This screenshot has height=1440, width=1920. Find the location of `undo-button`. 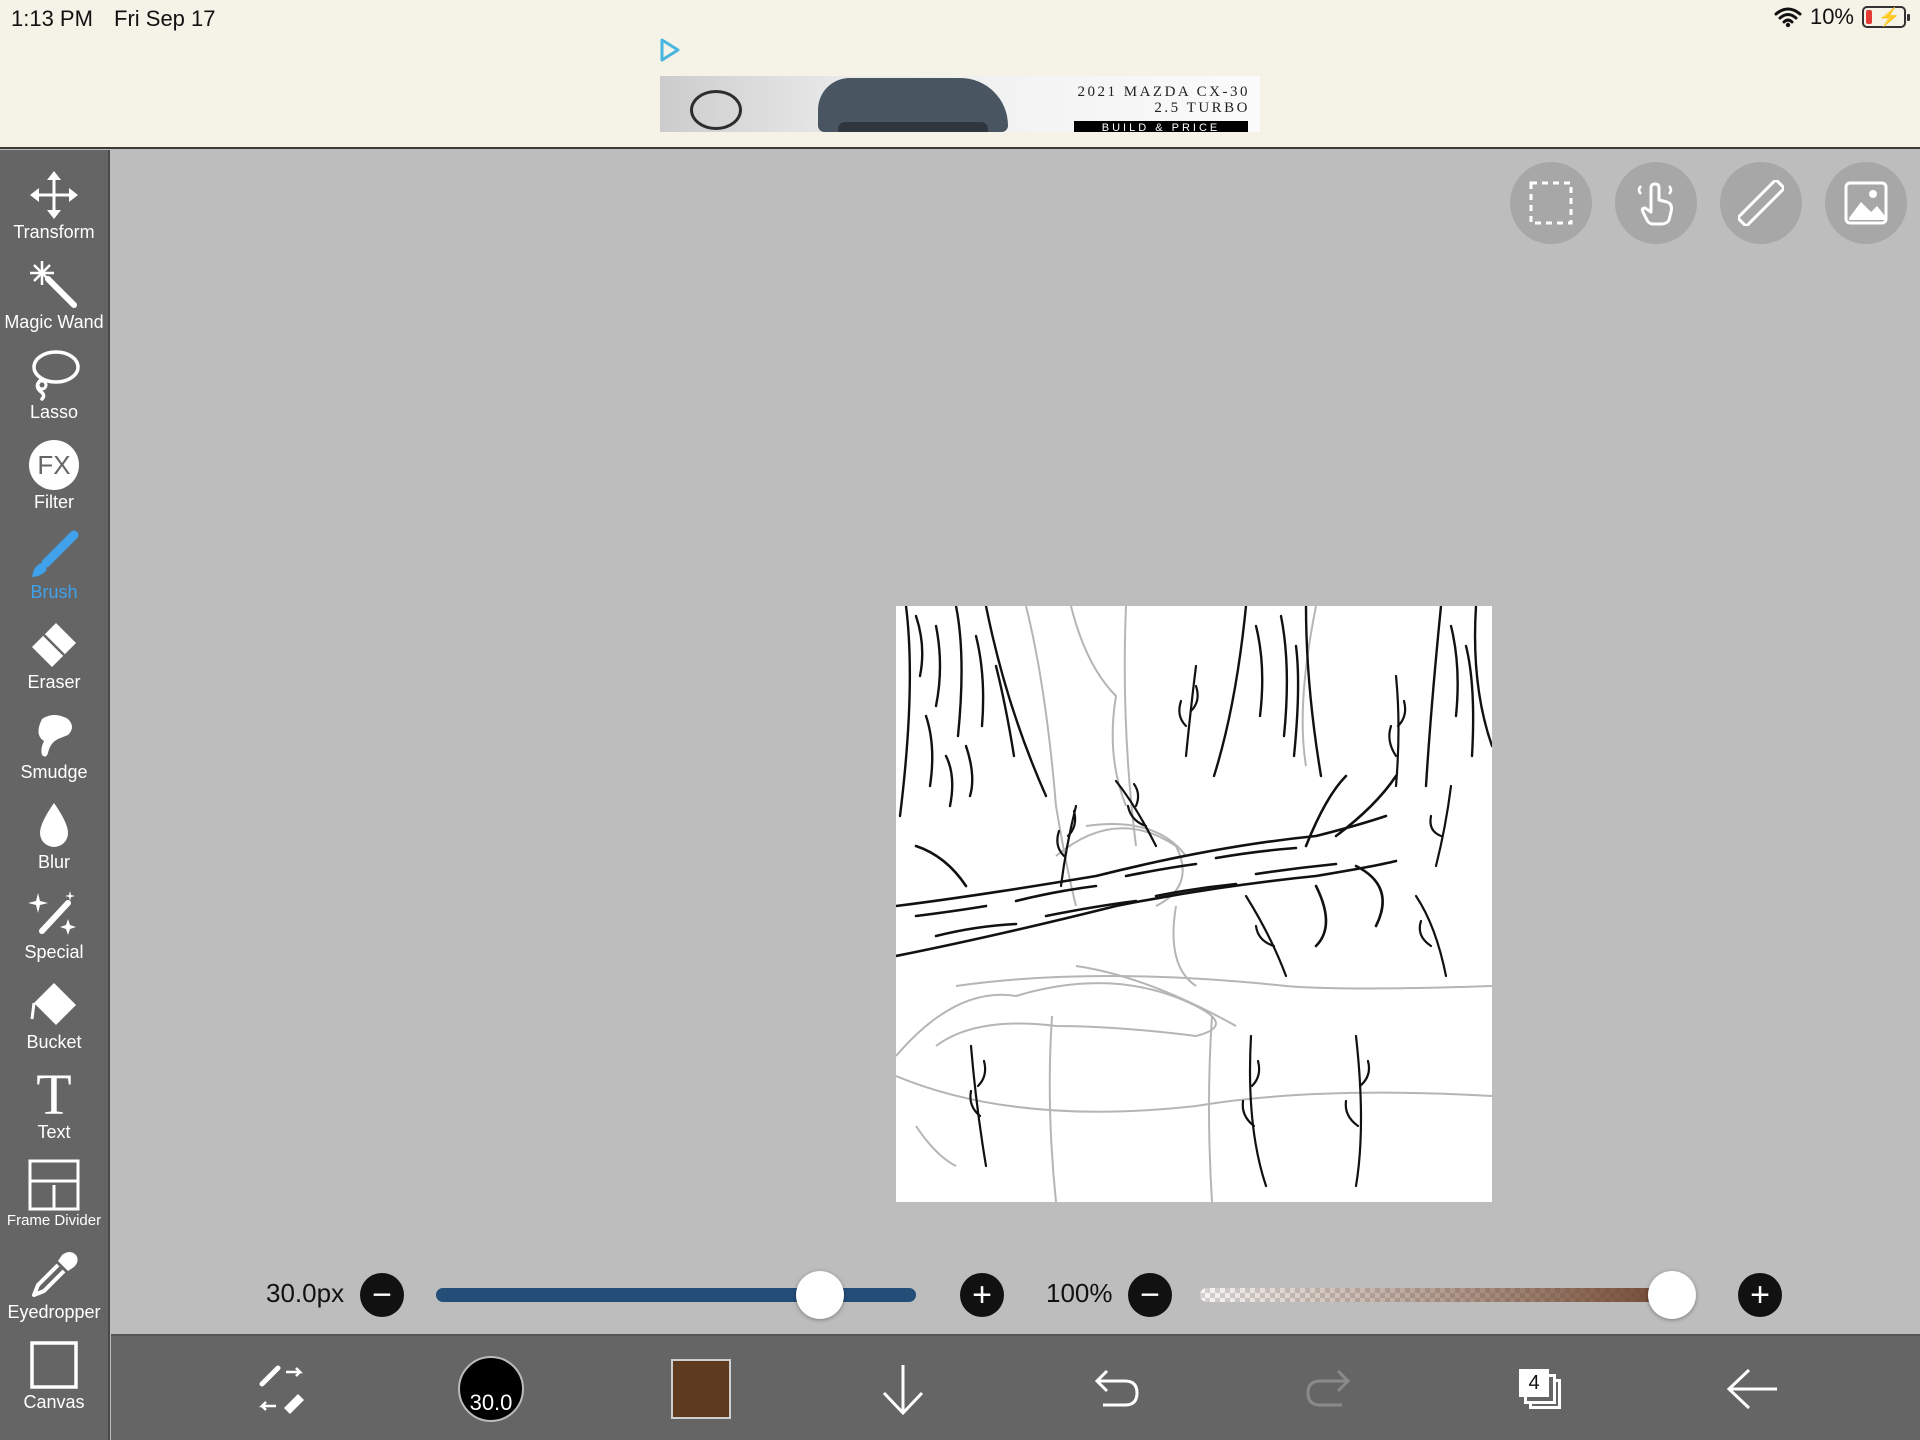

undo-button is located at coordinates (1116, 1388).